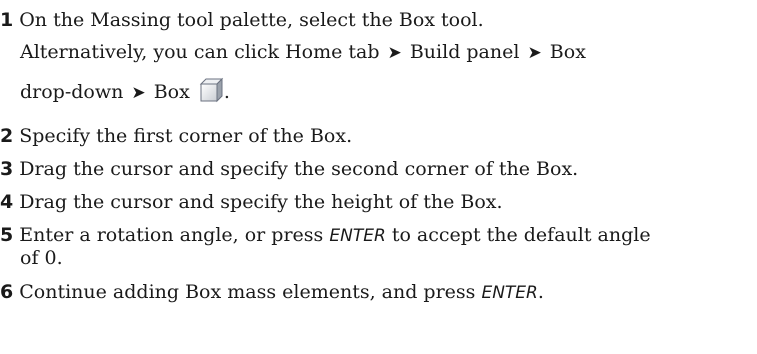 Image resolution: width=757 pixels, height=354 pixels. What do you see at coordinates (7, 202) in the screenshot?
I see `step-number: 4` at bounding box center [7, 202].